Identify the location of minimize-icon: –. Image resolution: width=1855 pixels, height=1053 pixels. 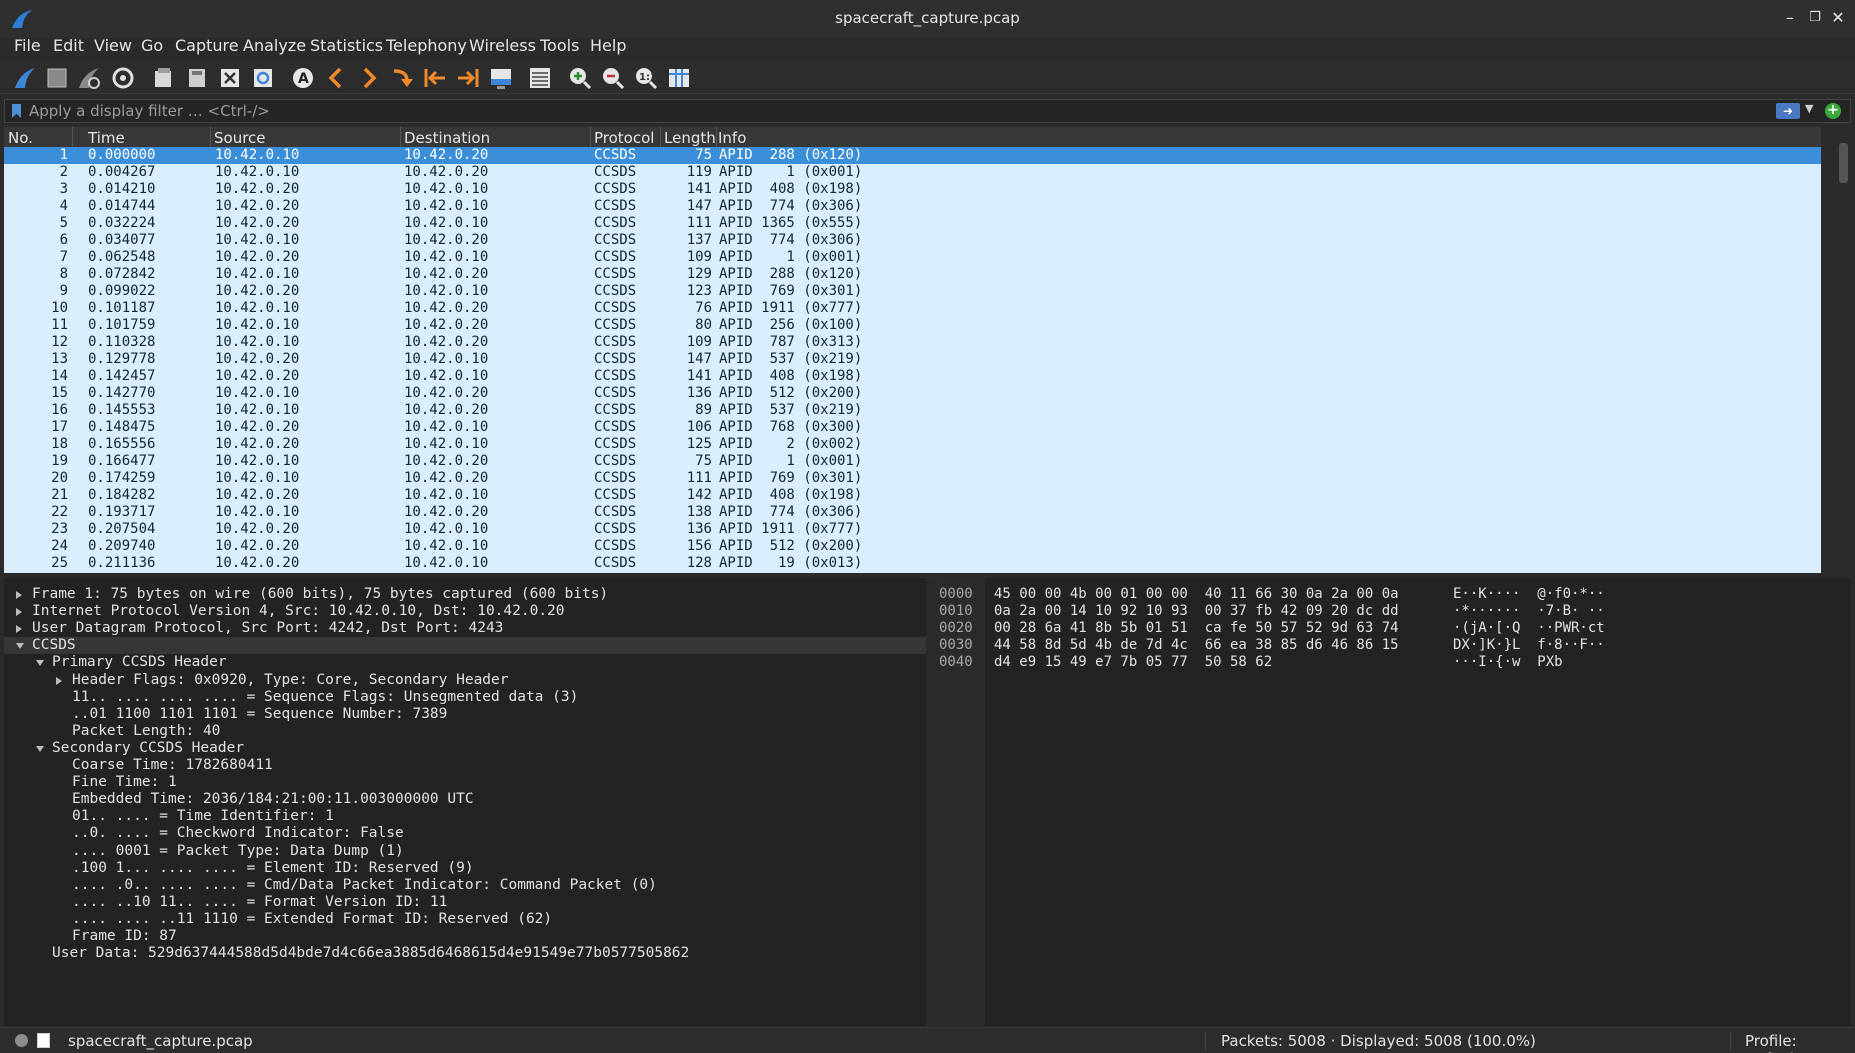
(1790, 18).